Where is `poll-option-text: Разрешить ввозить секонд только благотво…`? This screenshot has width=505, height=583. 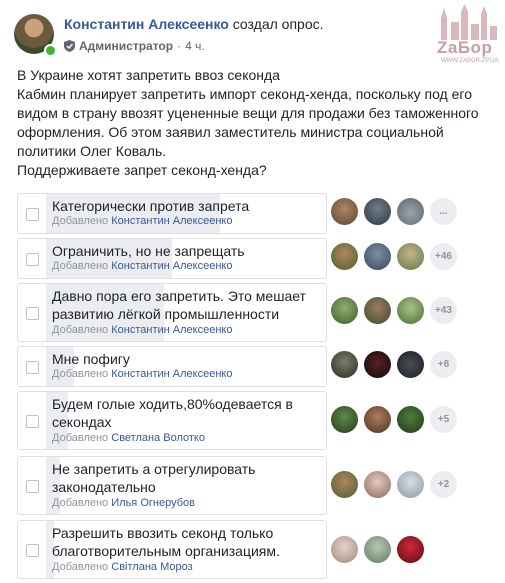 poll-option-text: Разрешить ввозить секонд только благотво… is located at coordinates (166, 542).